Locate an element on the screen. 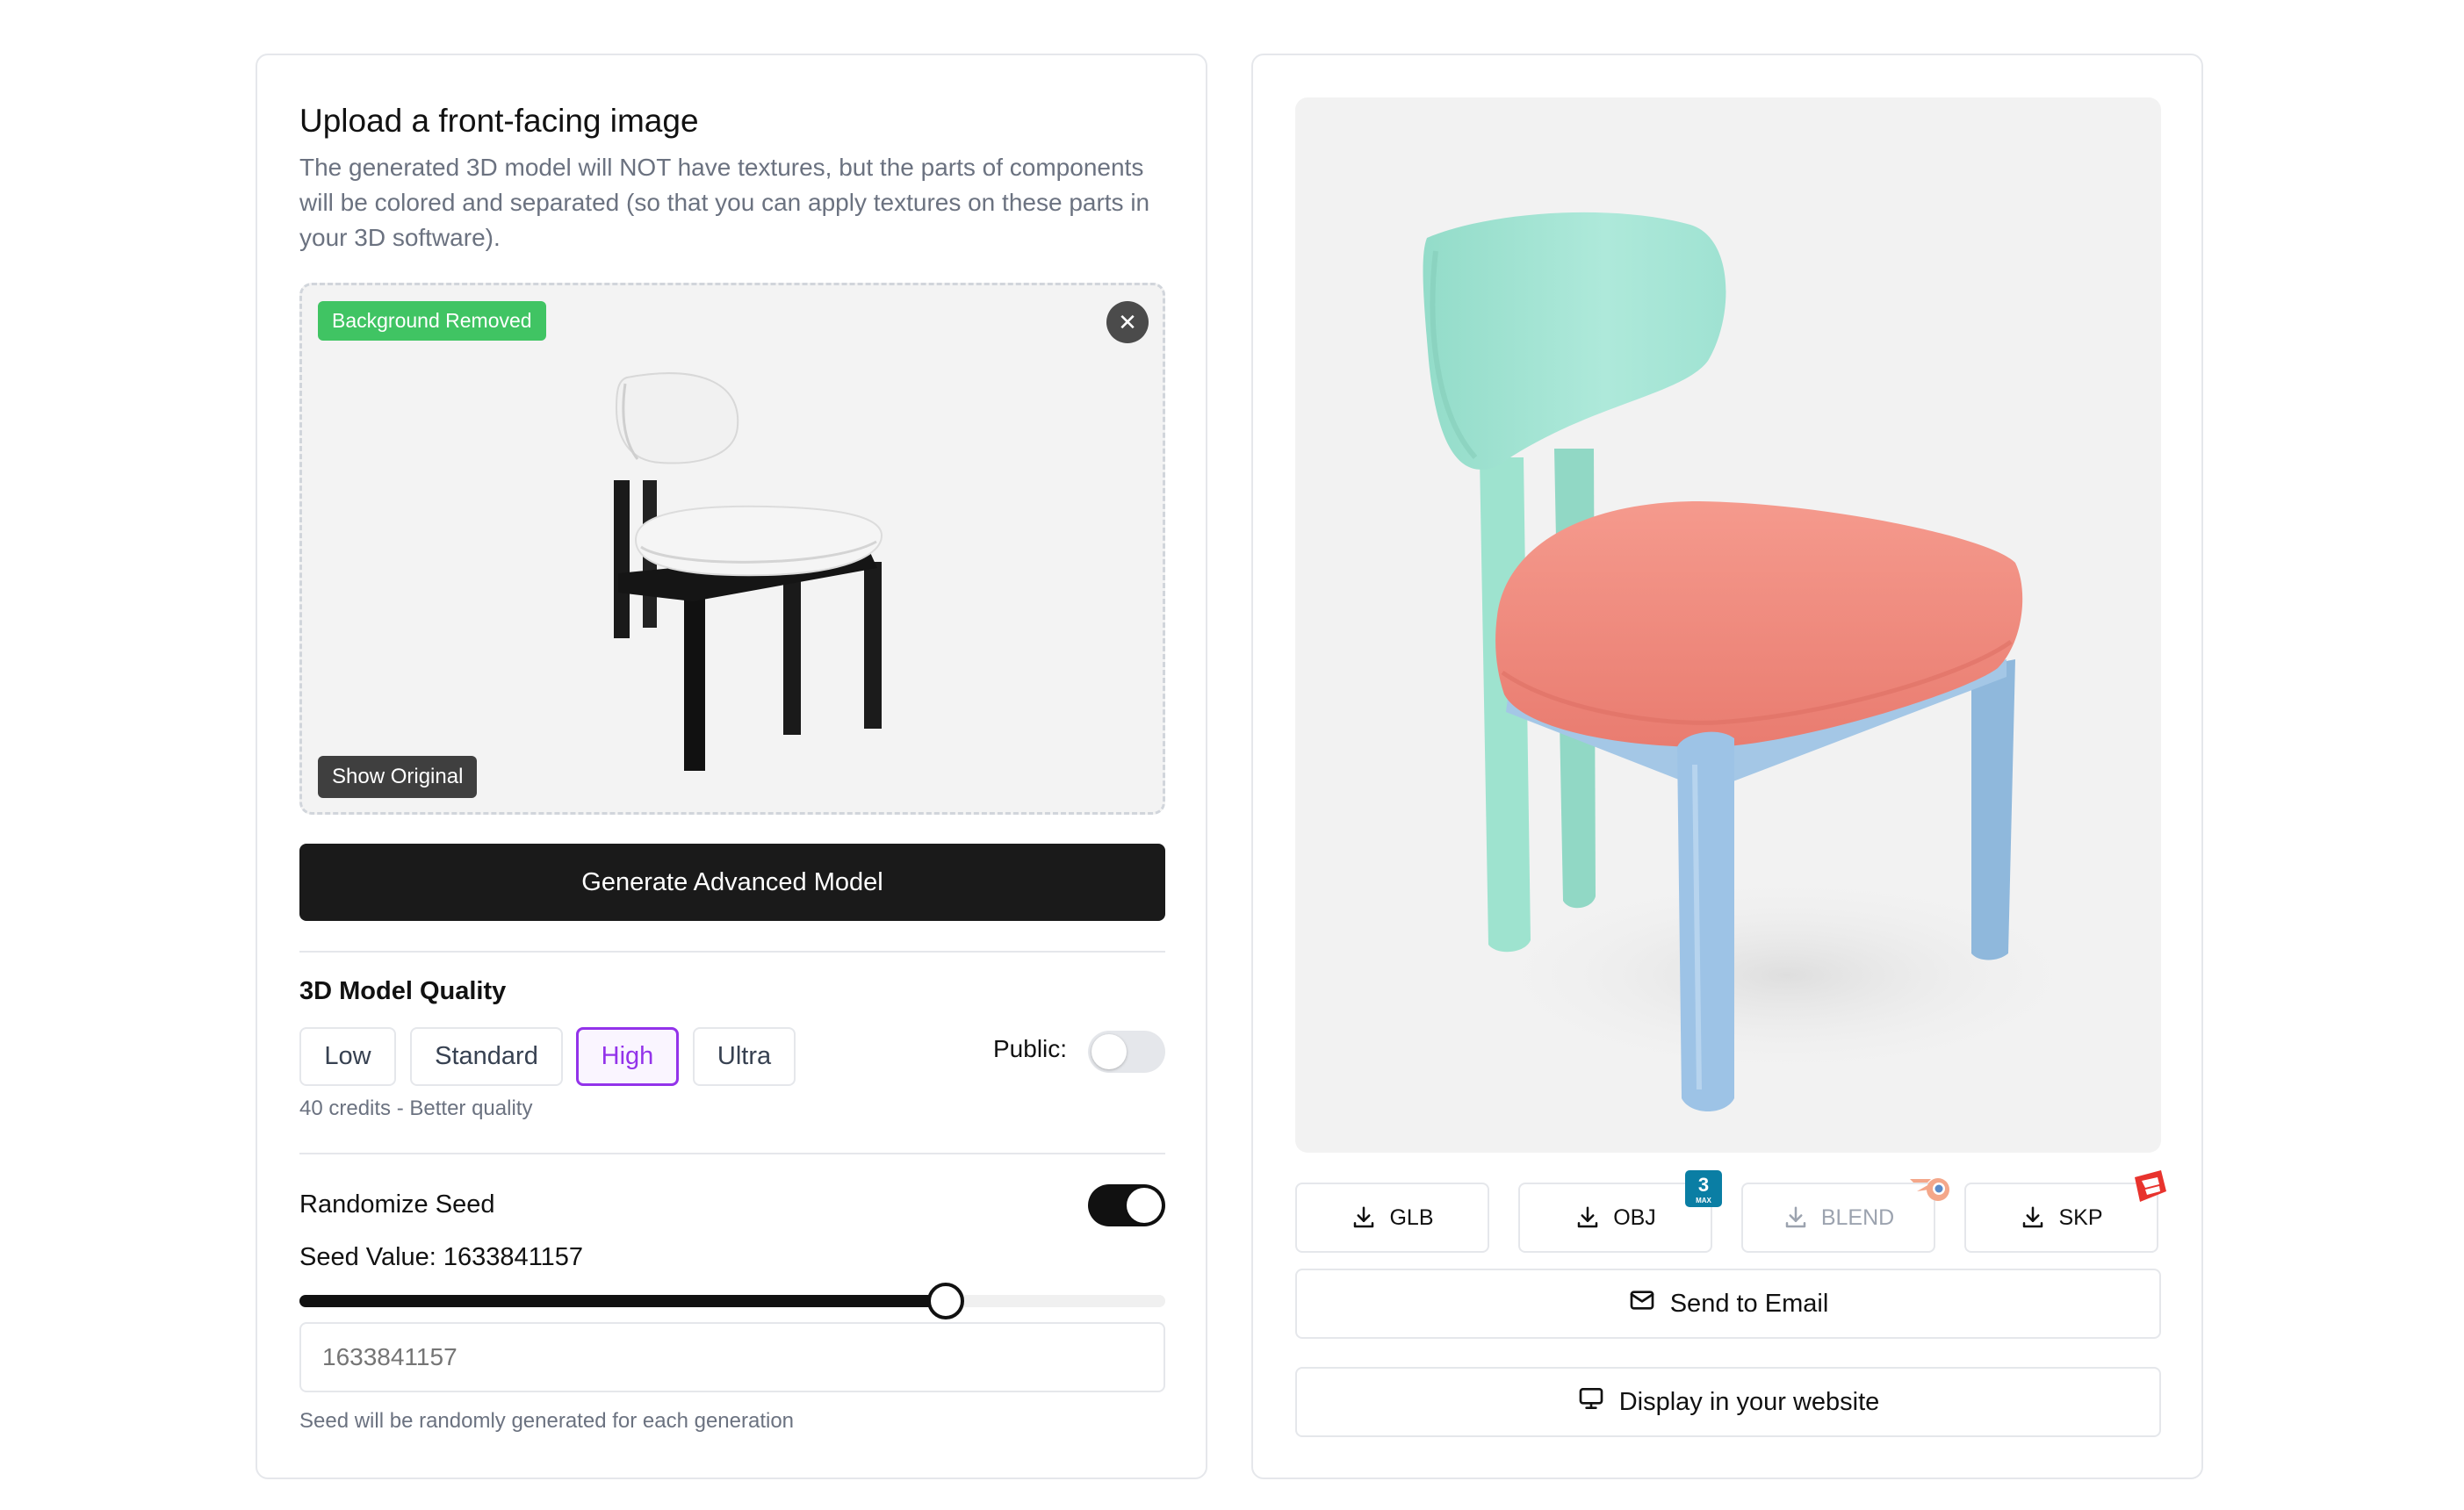  quality-label: 3D Model Quality is located at coordinates (403, 991).